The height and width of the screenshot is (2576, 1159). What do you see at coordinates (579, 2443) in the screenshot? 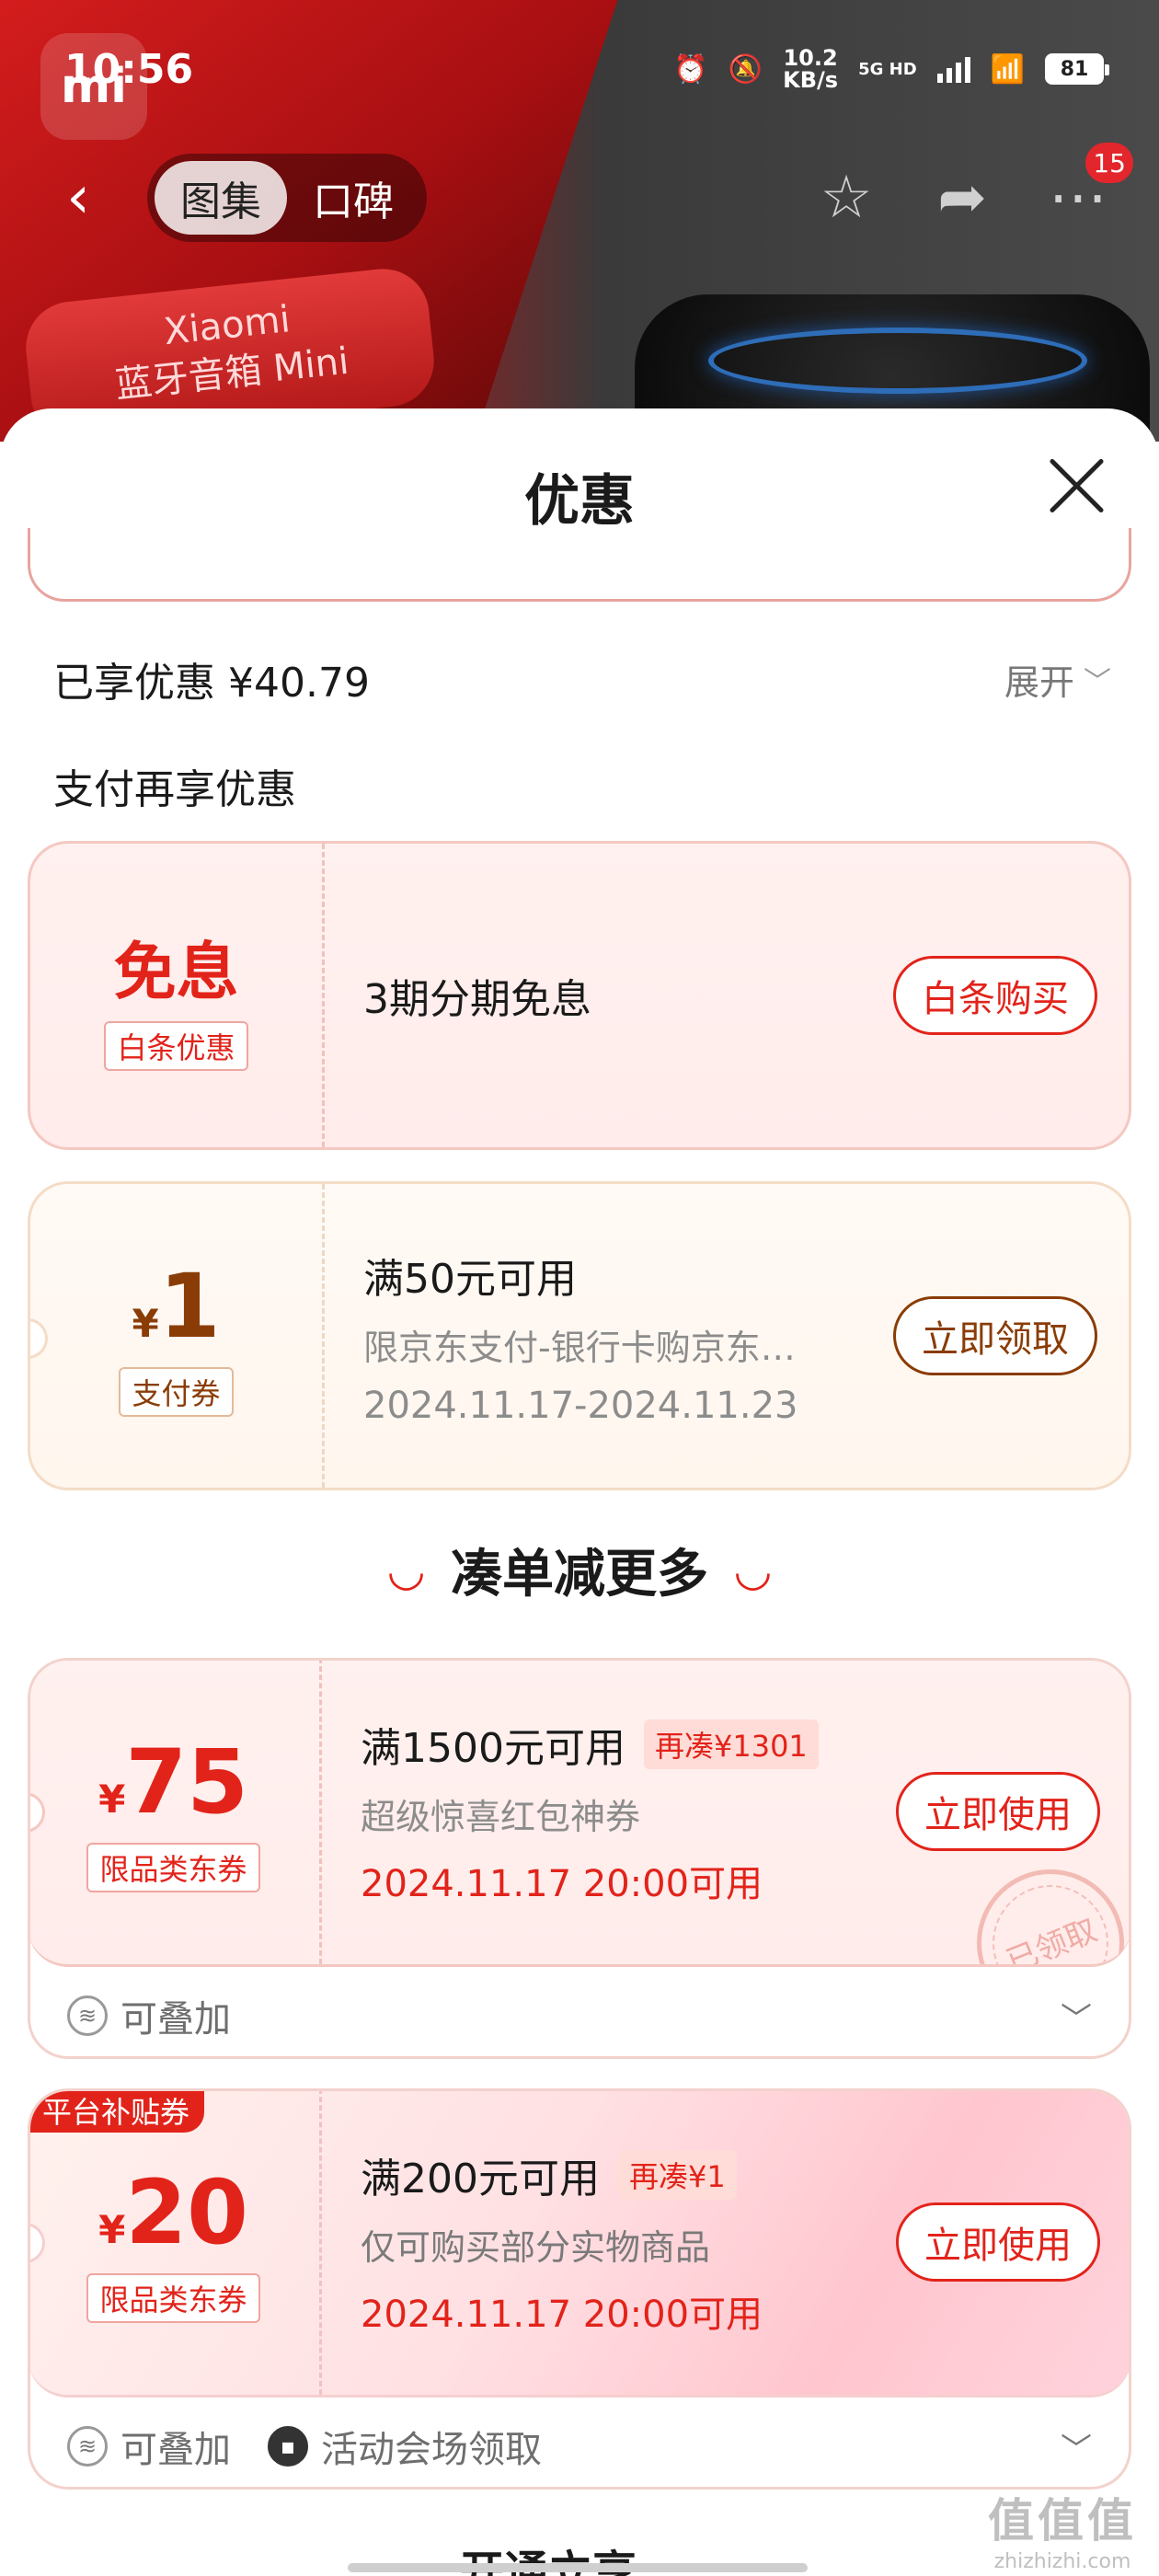
I see `coupon-footer: ≋ 可叠加 ▪ 活动会场领取 ﹀` at bounding box center [579, 2443].